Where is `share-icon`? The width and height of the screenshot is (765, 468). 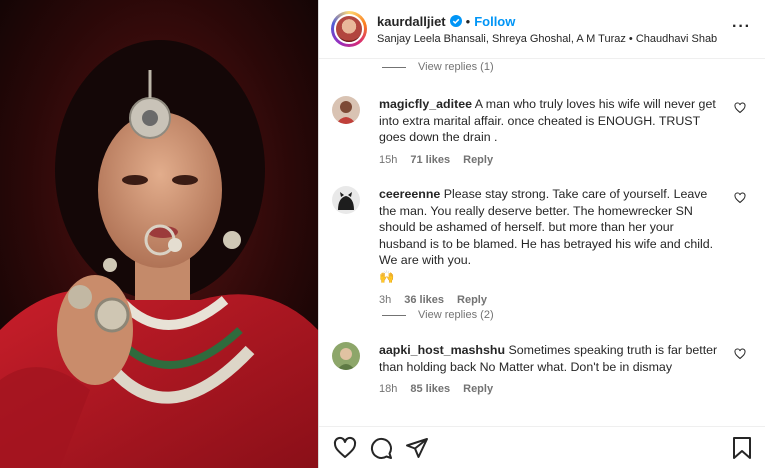
share-icon is located at coordinates (417, 448).